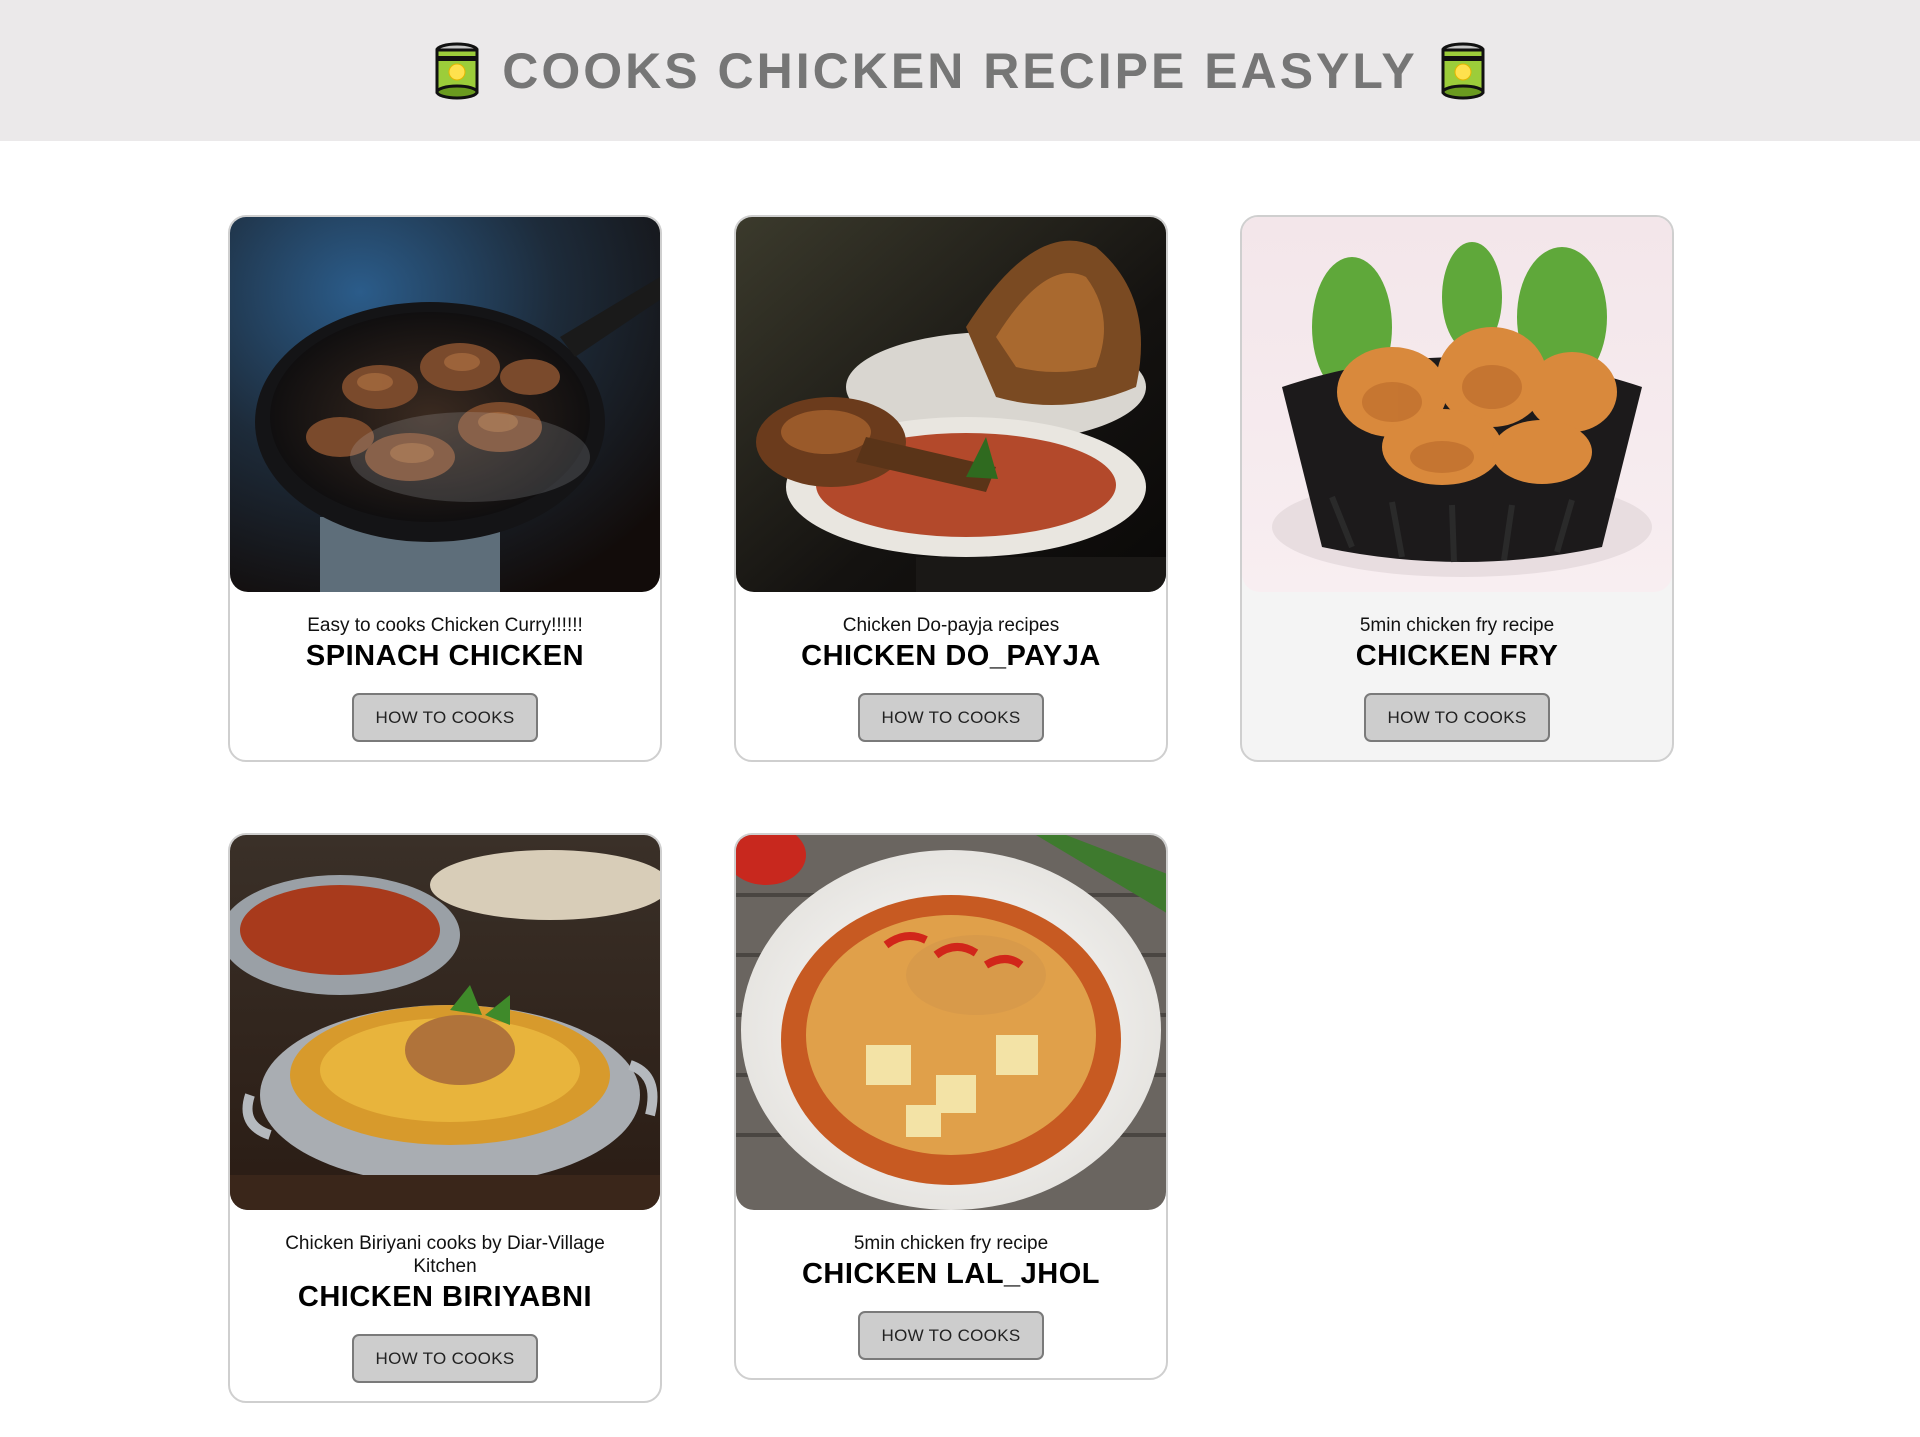  Describe the element at coordinates (445, 625) in the screenshot. I see `card-subtitle: Easy to cooks Chicken Curry!!!!!!` at that location.